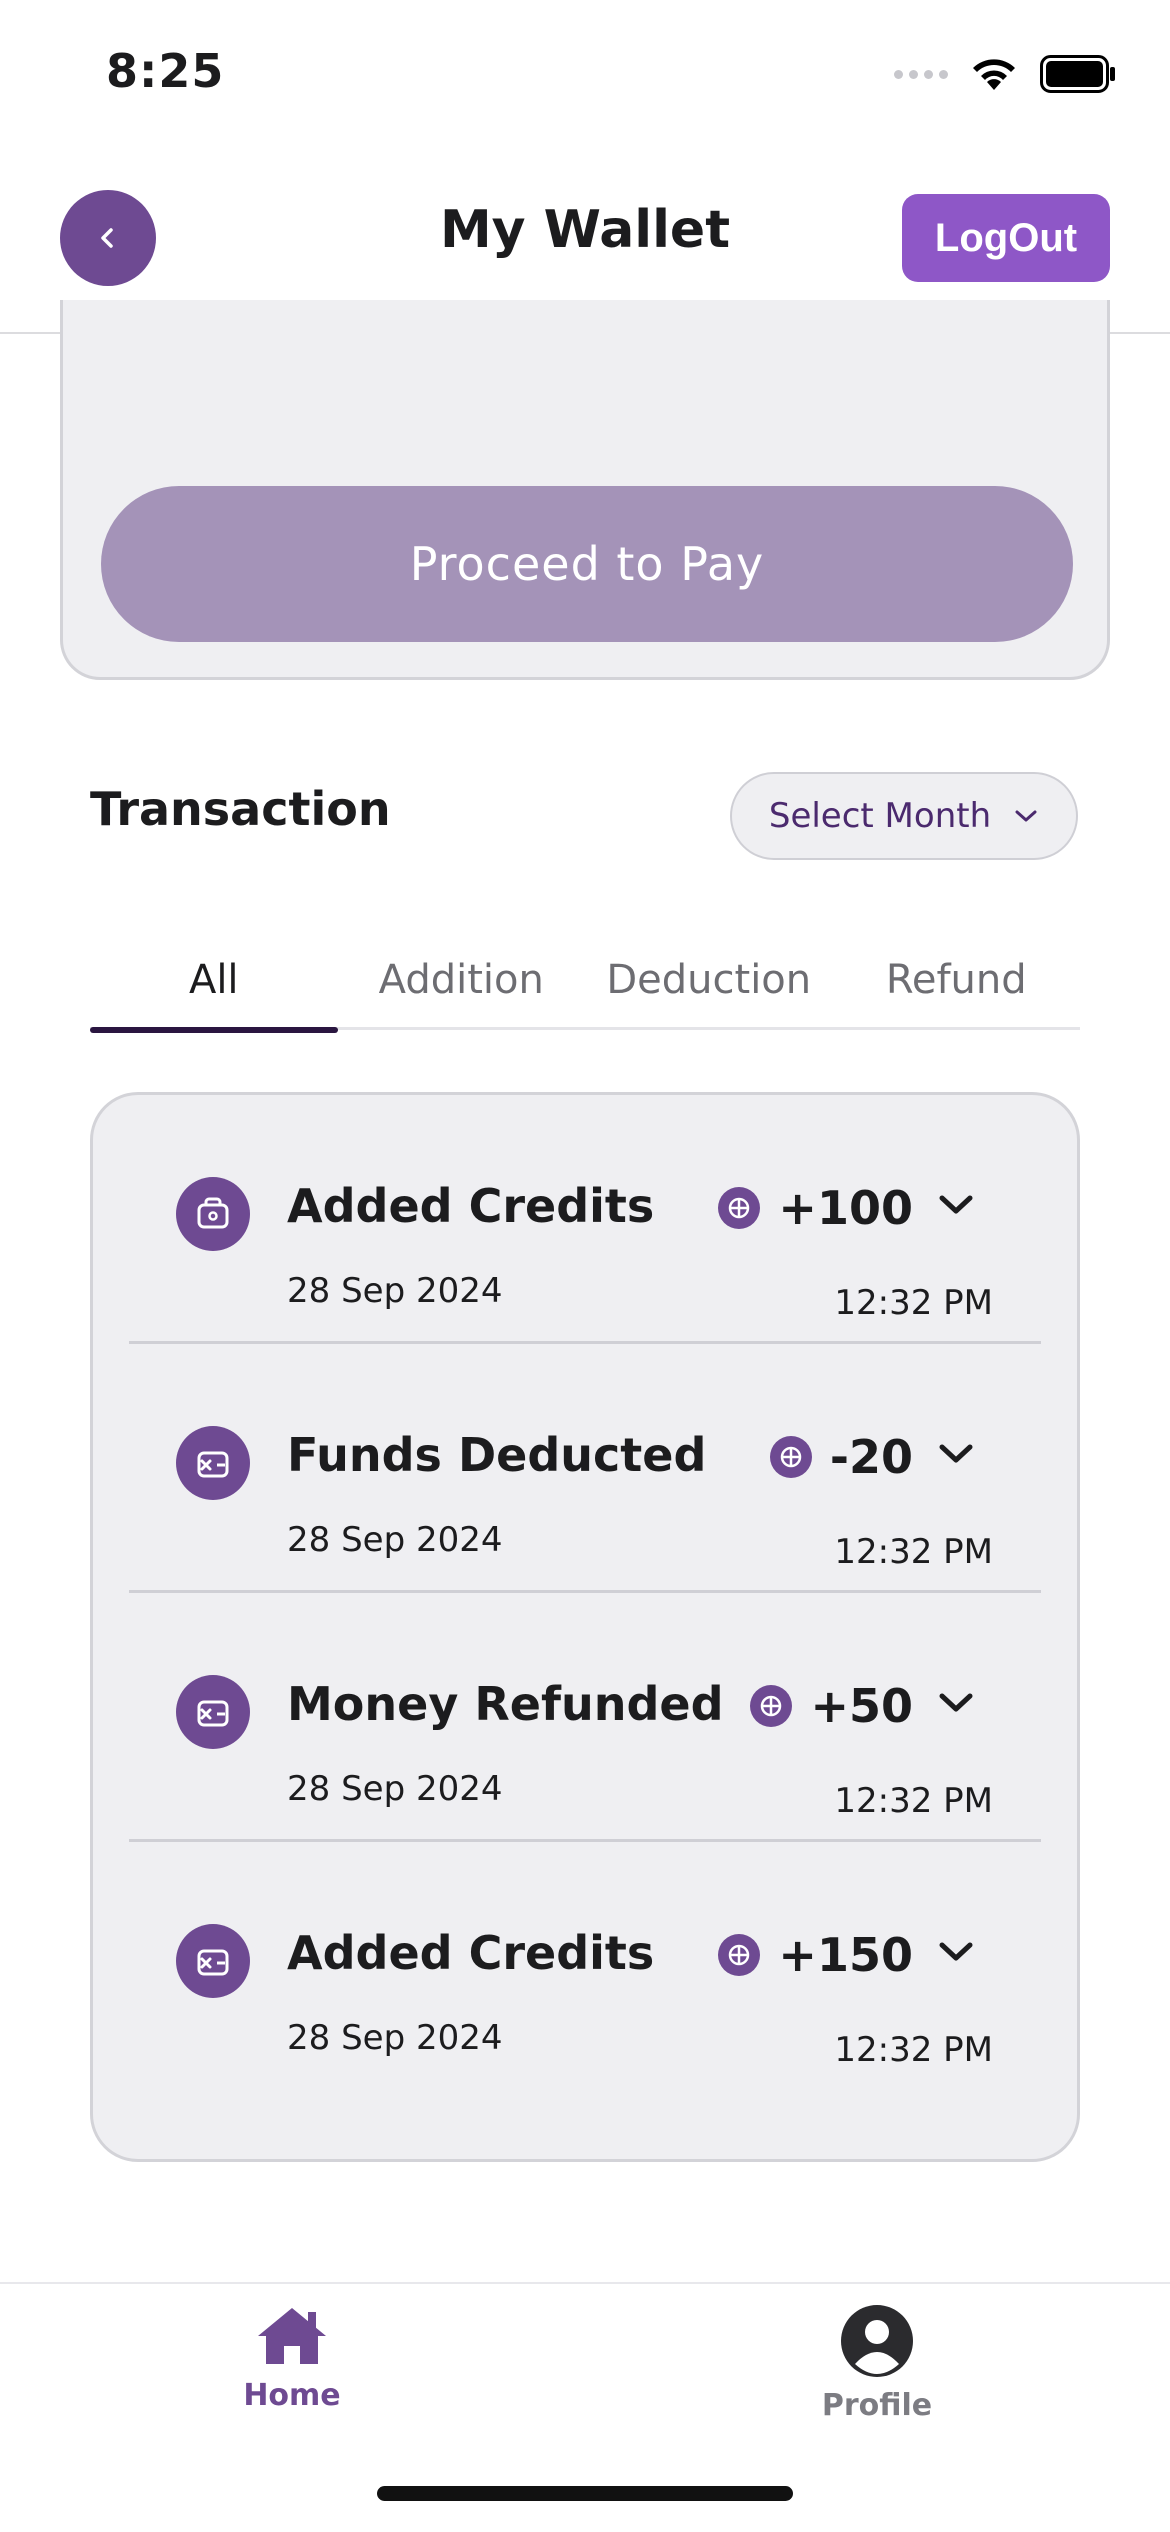 The image size is (1170, 2532). What do you see at coordinates (292, 2395) in the screenshot?
I see `nav-label-home: Home` at bounding box center [292, 2395].